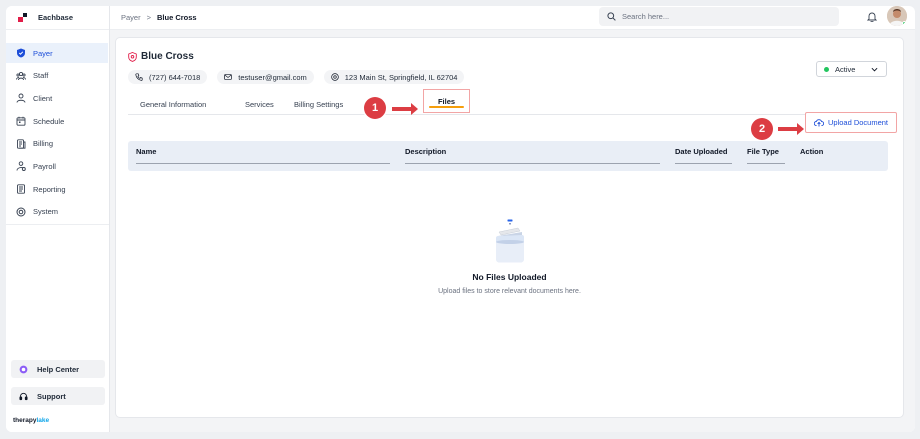 The height and width of the screenshot is (439, 920). I want to click on sidebar-item-label: Reporting, so click(49, 189).